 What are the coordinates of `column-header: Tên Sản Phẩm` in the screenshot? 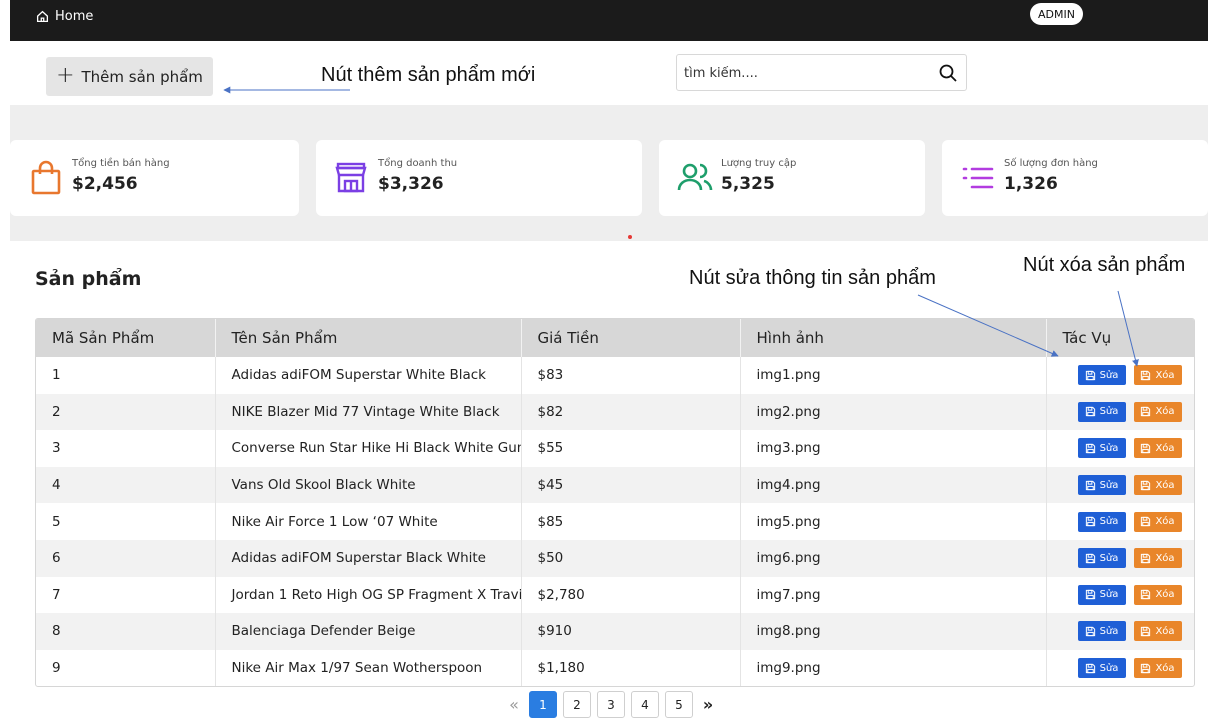 It's located at (368, 338).